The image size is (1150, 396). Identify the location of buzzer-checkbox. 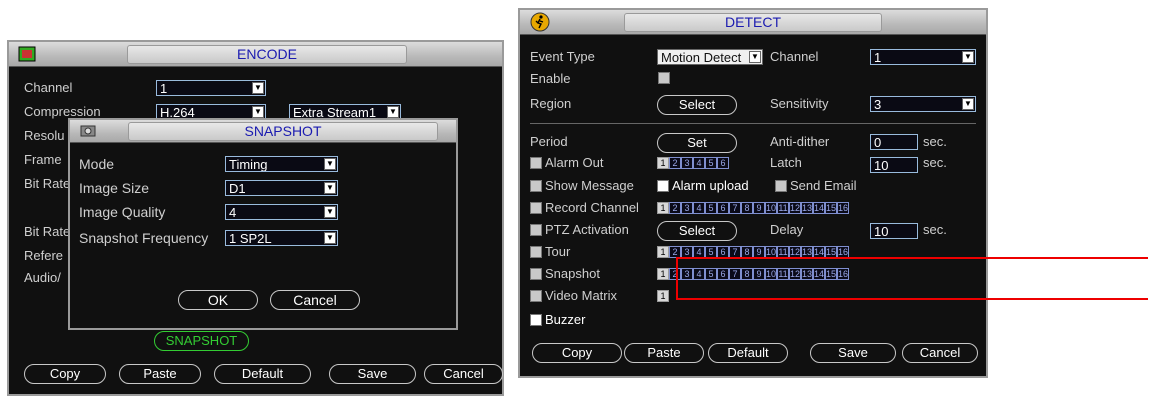
(536, 320).